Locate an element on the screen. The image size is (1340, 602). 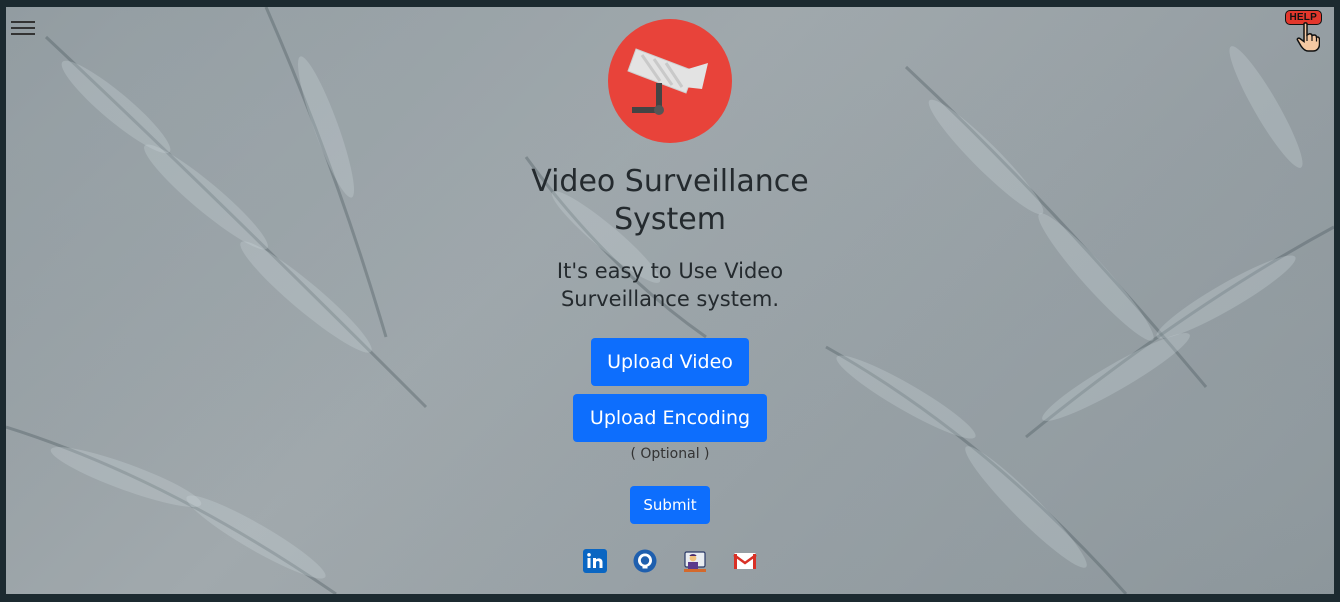
linkedin-link is located at coordinates (595, 561).